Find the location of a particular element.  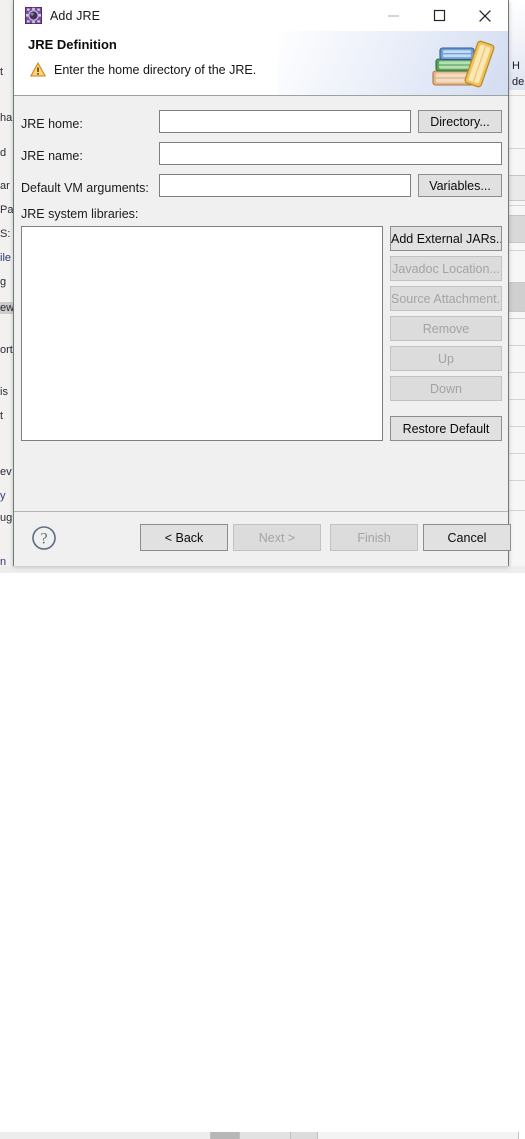

cancel-button: Cancel is located at coordinates (467, 537).